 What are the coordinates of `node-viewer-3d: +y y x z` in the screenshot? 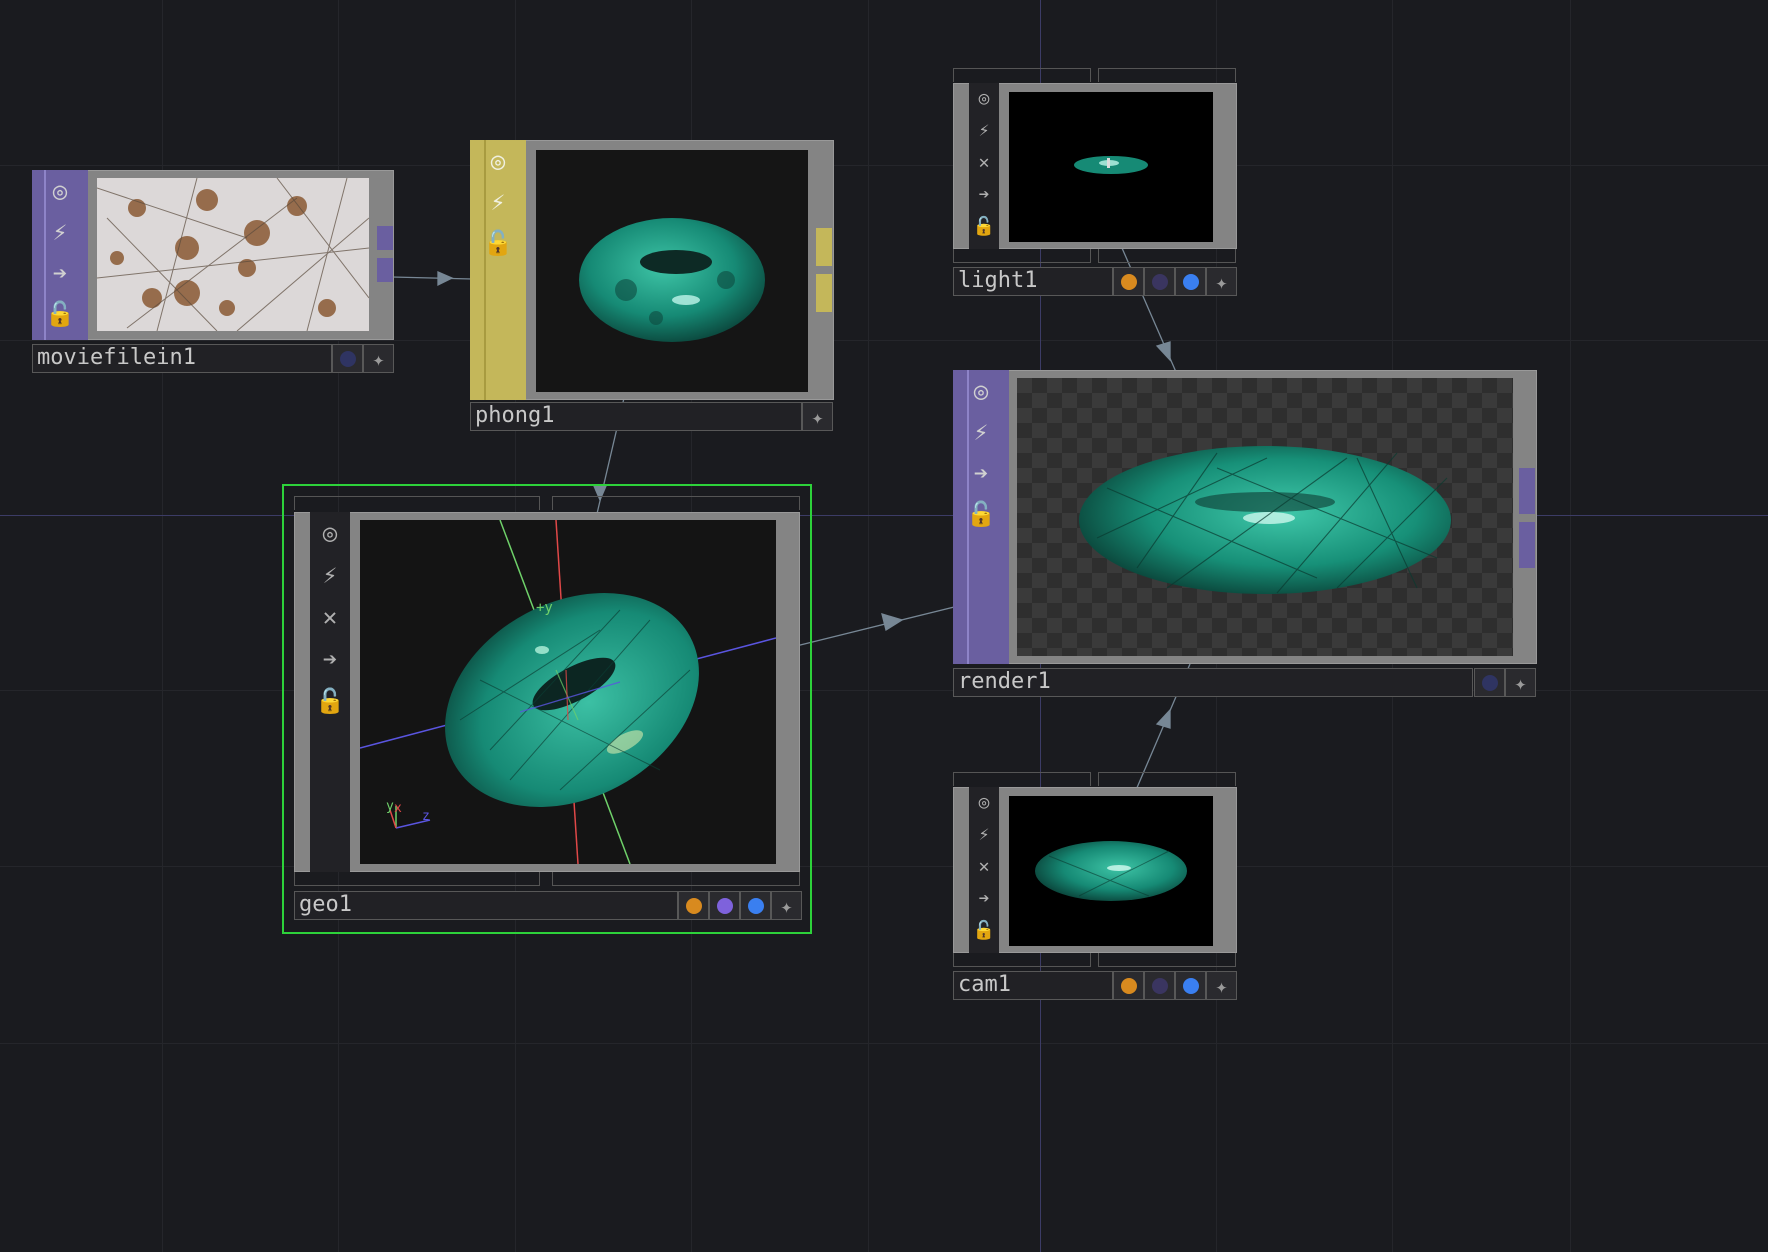 It's located at (568, 692).